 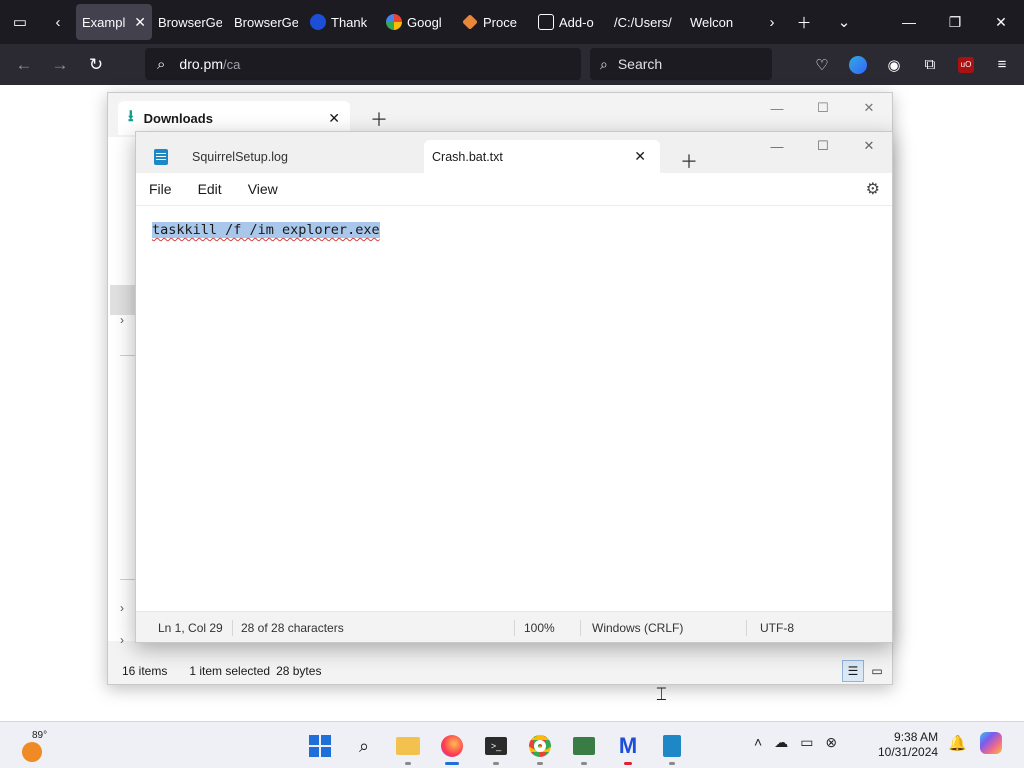 I want to click on app-icon-green, so click(x=584, y=746).